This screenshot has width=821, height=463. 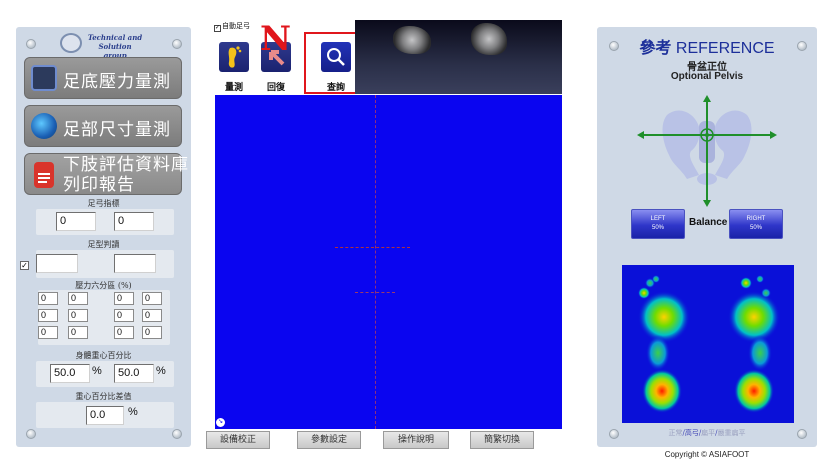 I want to click on pressure-right-zone-1: 0, so click(x=124, y=298).